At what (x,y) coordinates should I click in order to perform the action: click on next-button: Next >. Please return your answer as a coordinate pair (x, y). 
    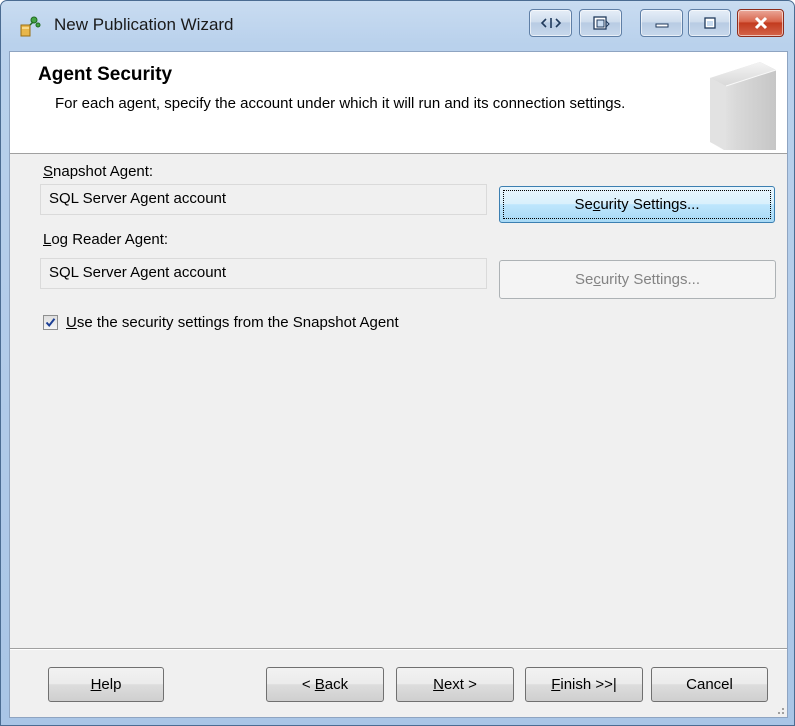
    Looking at the image, I should click on (455, 684).